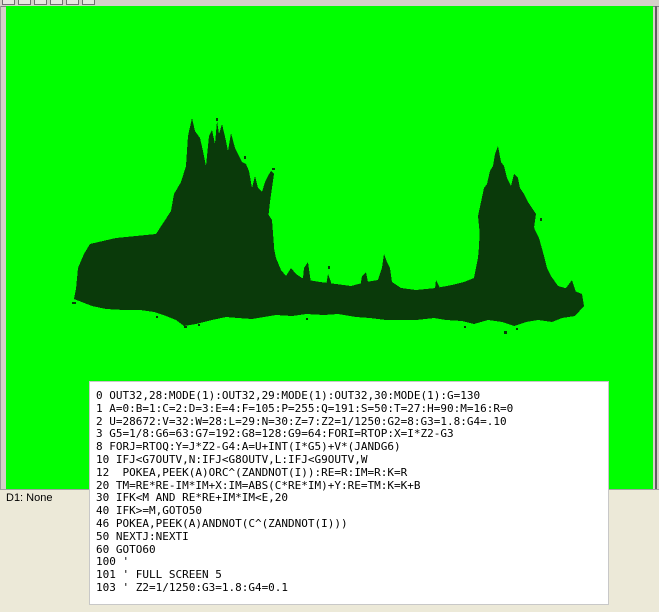  What do you see at coordinates (192, 587) in the screenshot?
I see `code-line: 103 ' Z2=1/1250:G3=1.8:G4=0.1` at bounding box center [192, 587].